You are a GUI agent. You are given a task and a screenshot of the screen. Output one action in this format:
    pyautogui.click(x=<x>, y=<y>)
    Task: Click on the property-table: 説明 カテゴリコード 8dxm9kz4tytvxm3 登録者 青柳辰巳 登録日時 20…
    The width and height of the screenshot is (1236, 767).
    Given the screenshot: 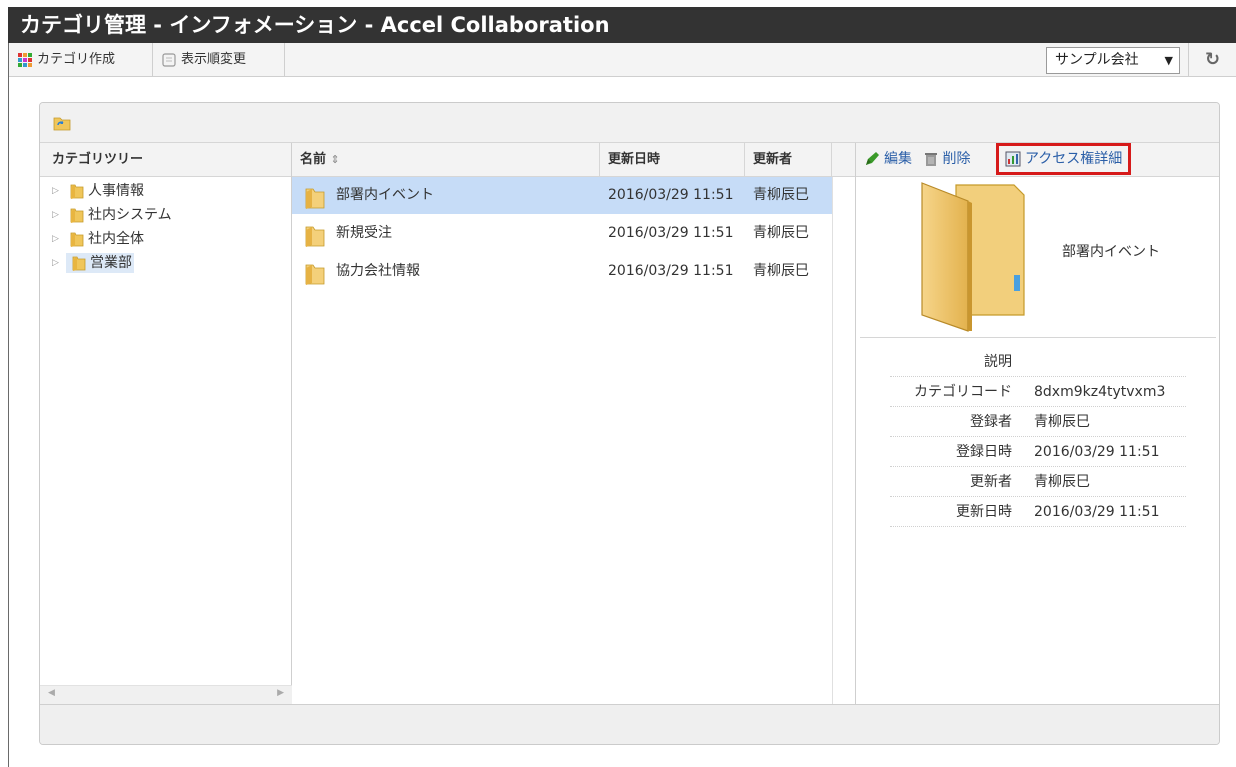 What is the action you would take?
    pyautogui.click(x=1038, y=437)
    